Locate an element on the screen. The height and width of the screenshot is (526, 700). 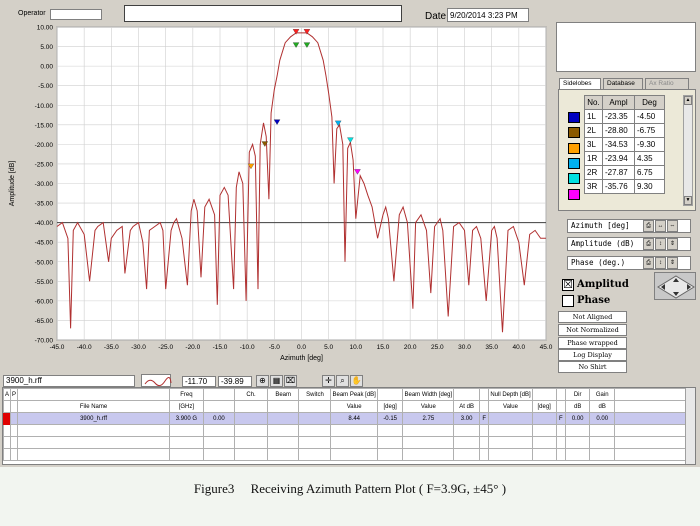
amplitude-axis-control: Amplitude (dB) ⎙ ↕ ⇕ is located at coordinates (629, 244).